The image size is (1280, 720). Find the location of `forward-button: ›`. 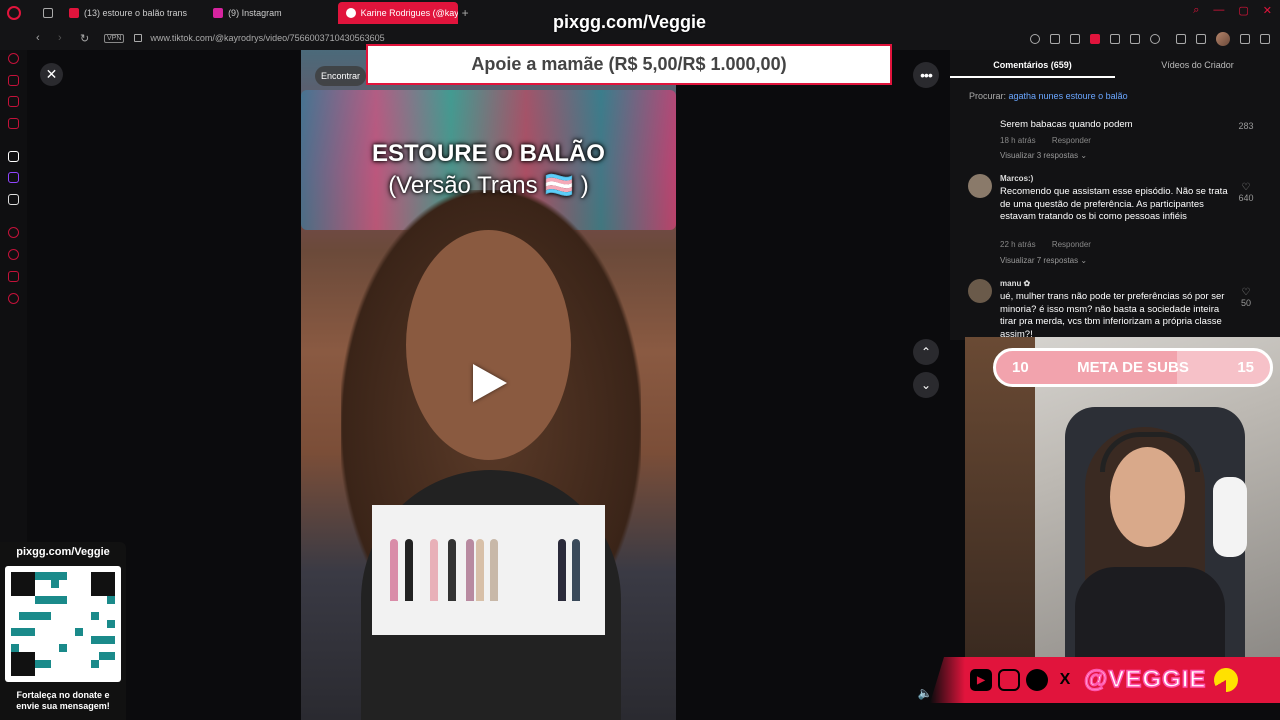

forward-button: › is located at coordinates (63, 38).